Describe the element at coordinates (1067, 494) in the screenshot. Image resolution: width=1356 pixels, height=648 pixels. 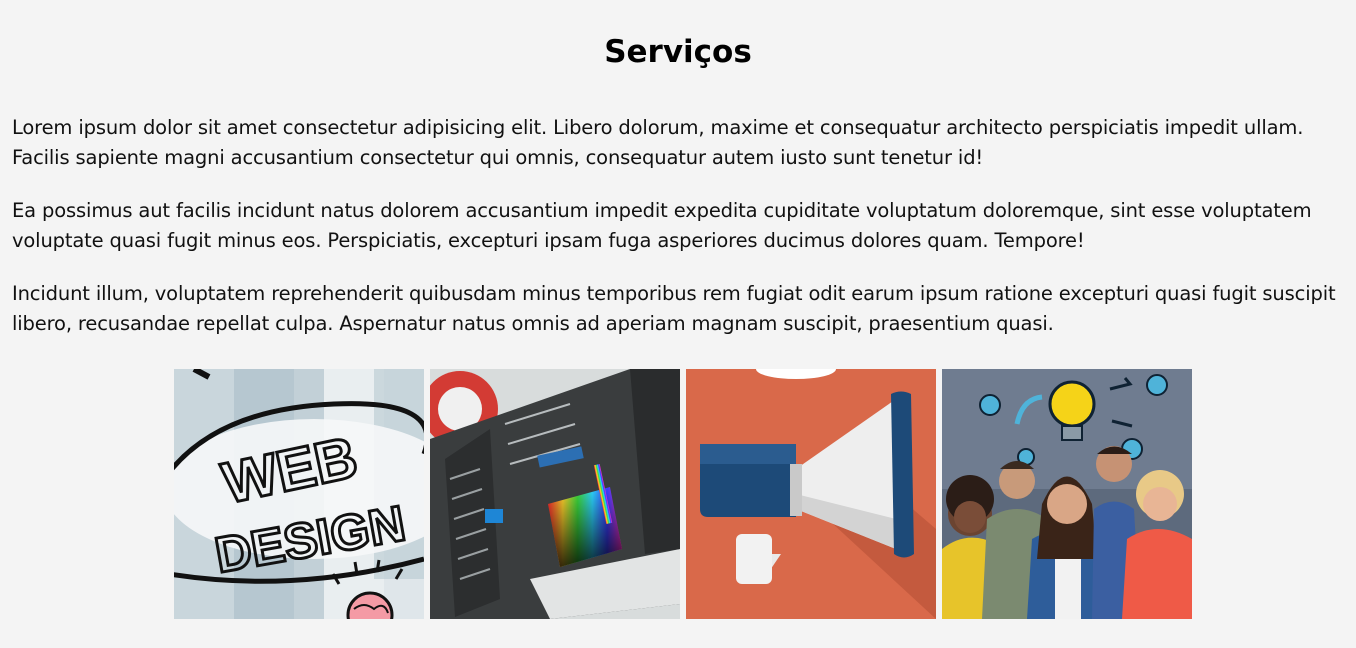
I see `team-ideas-image` at that location.